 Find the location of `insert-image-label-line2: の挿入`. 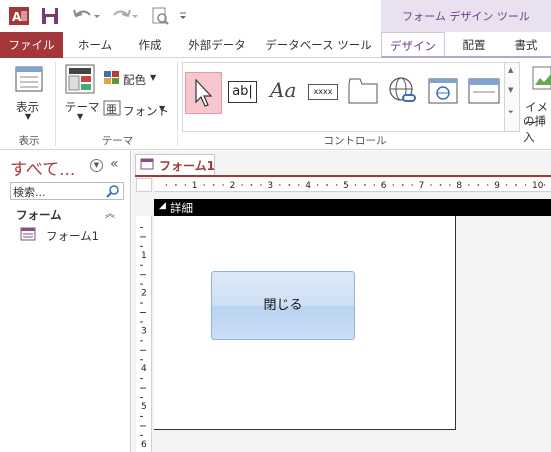

insert-image-label-line2: の挿入 is located at coordinates (537, 129).